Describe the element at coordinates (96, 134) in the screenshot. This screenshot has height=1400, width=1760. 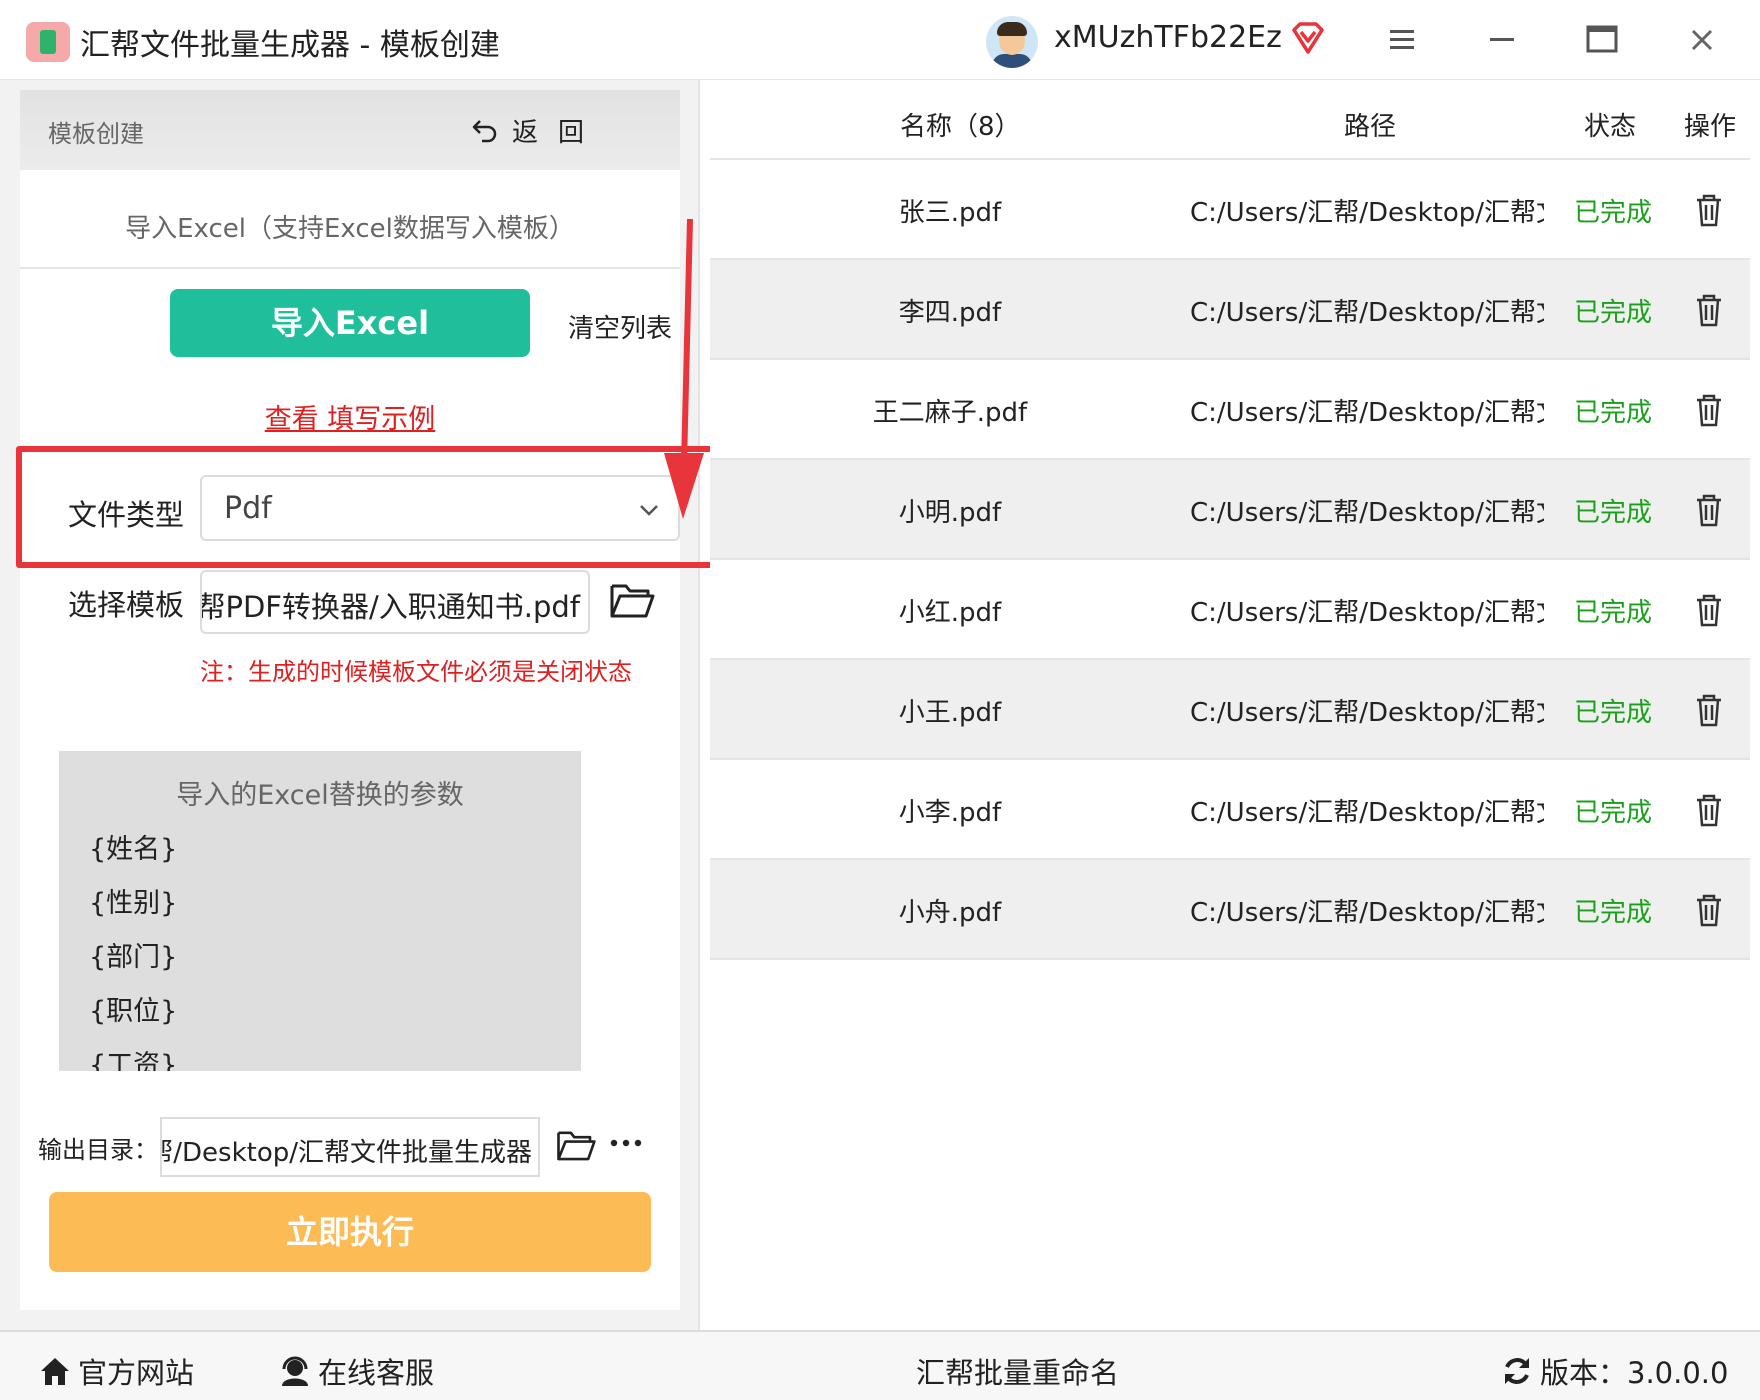
I see `panel-title: 模板创建` at that location.